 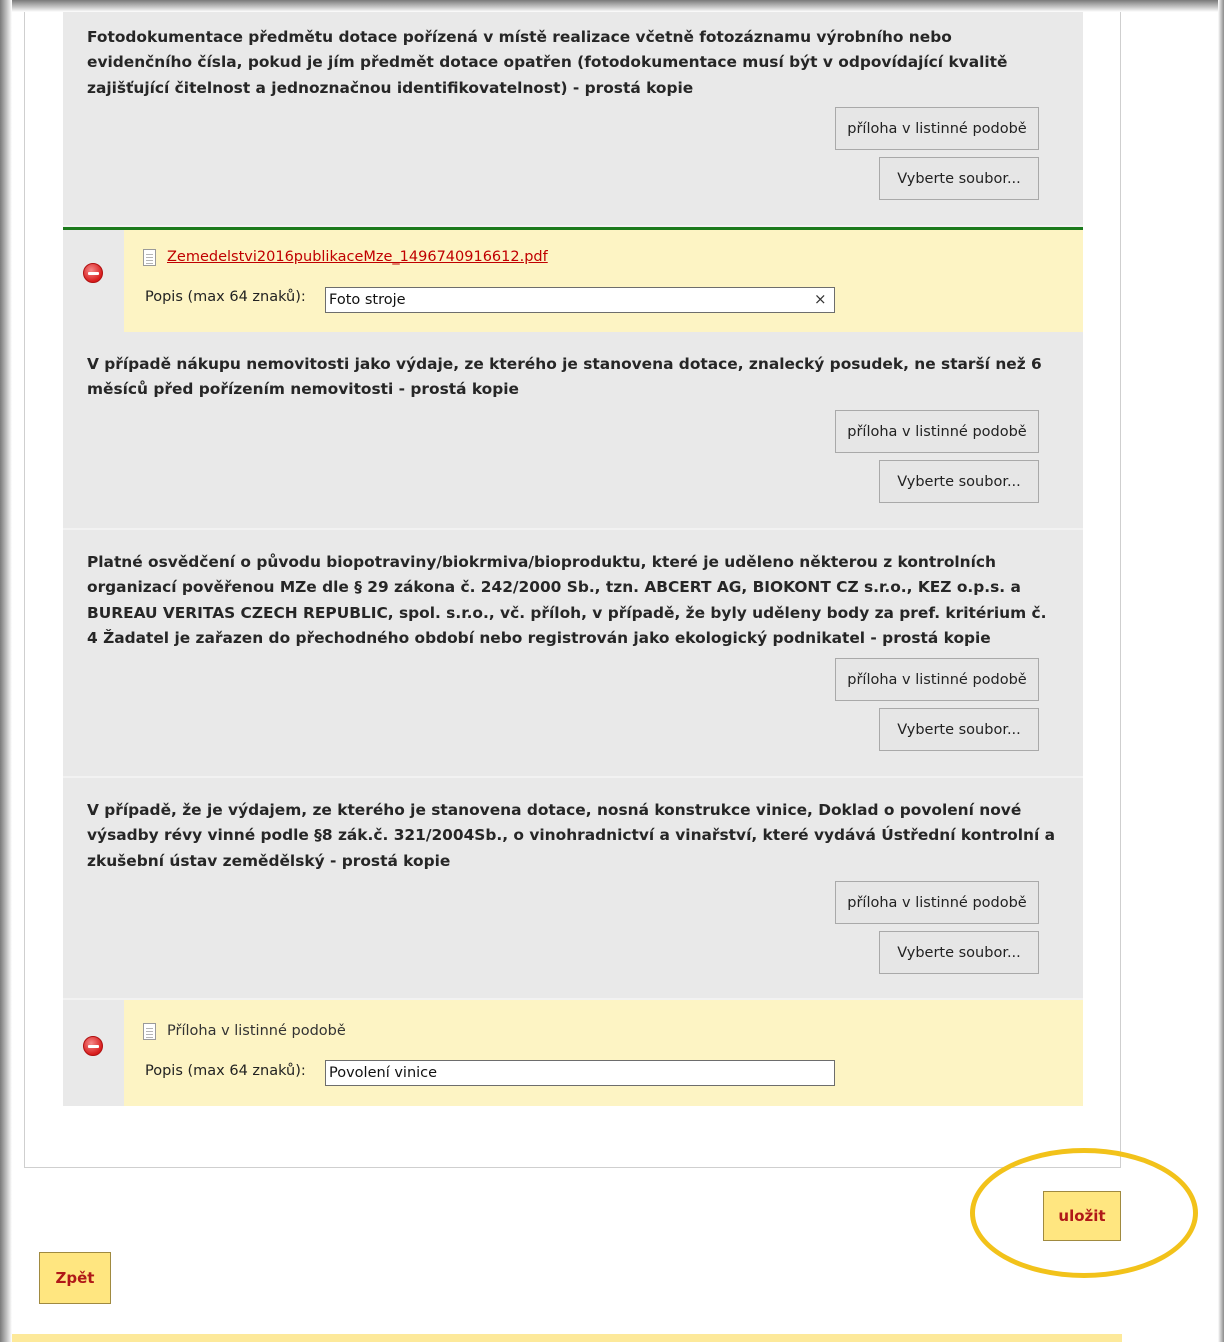 What do you see at coordinates (6, 671) in the screenshot?
I see `window-shadow-left` at bounding box center [6, 671].